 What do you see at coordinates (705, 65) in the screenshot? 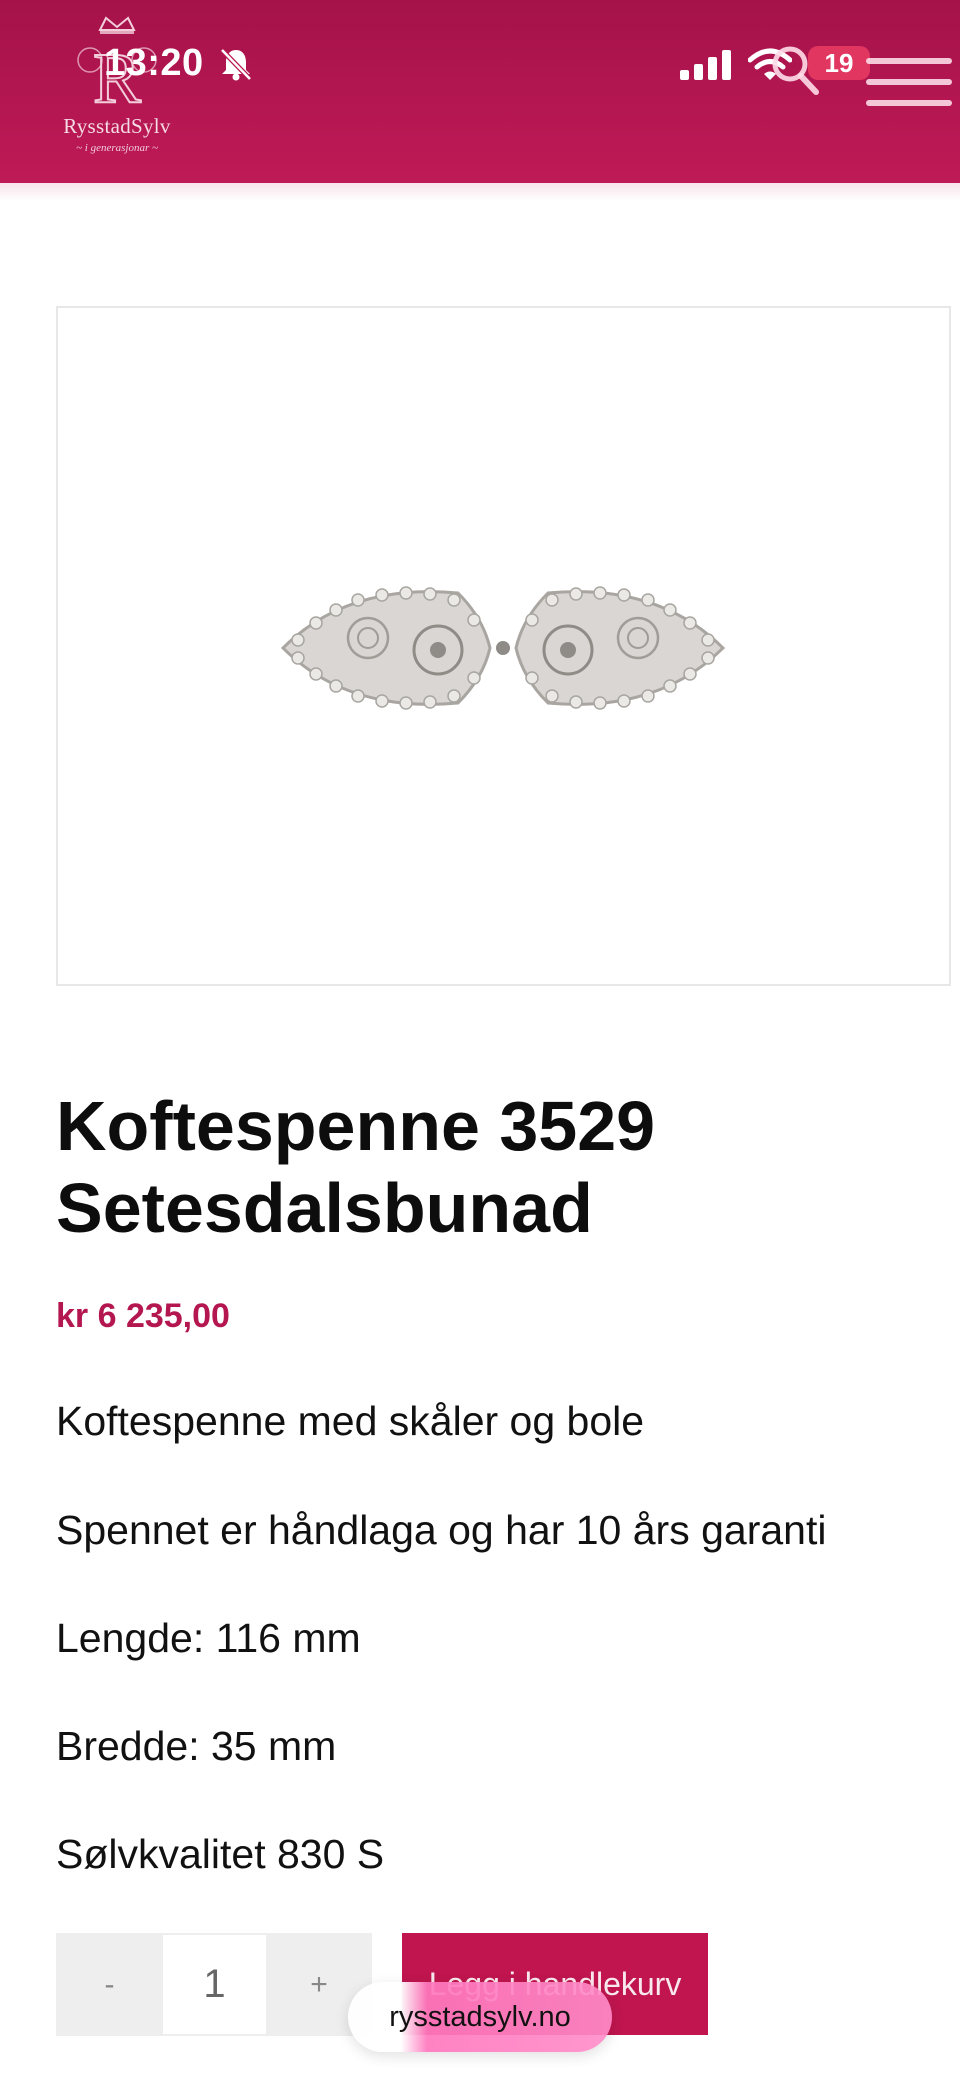
I see `signal-icon` at bounding box center [705, 65].